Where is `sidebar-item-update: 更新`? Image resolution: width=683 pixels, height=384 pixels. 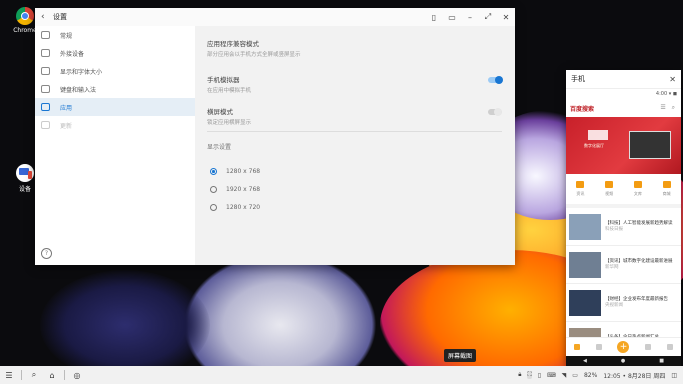 sidebar-item-update: 更新 is located at coordinates (115, 125).